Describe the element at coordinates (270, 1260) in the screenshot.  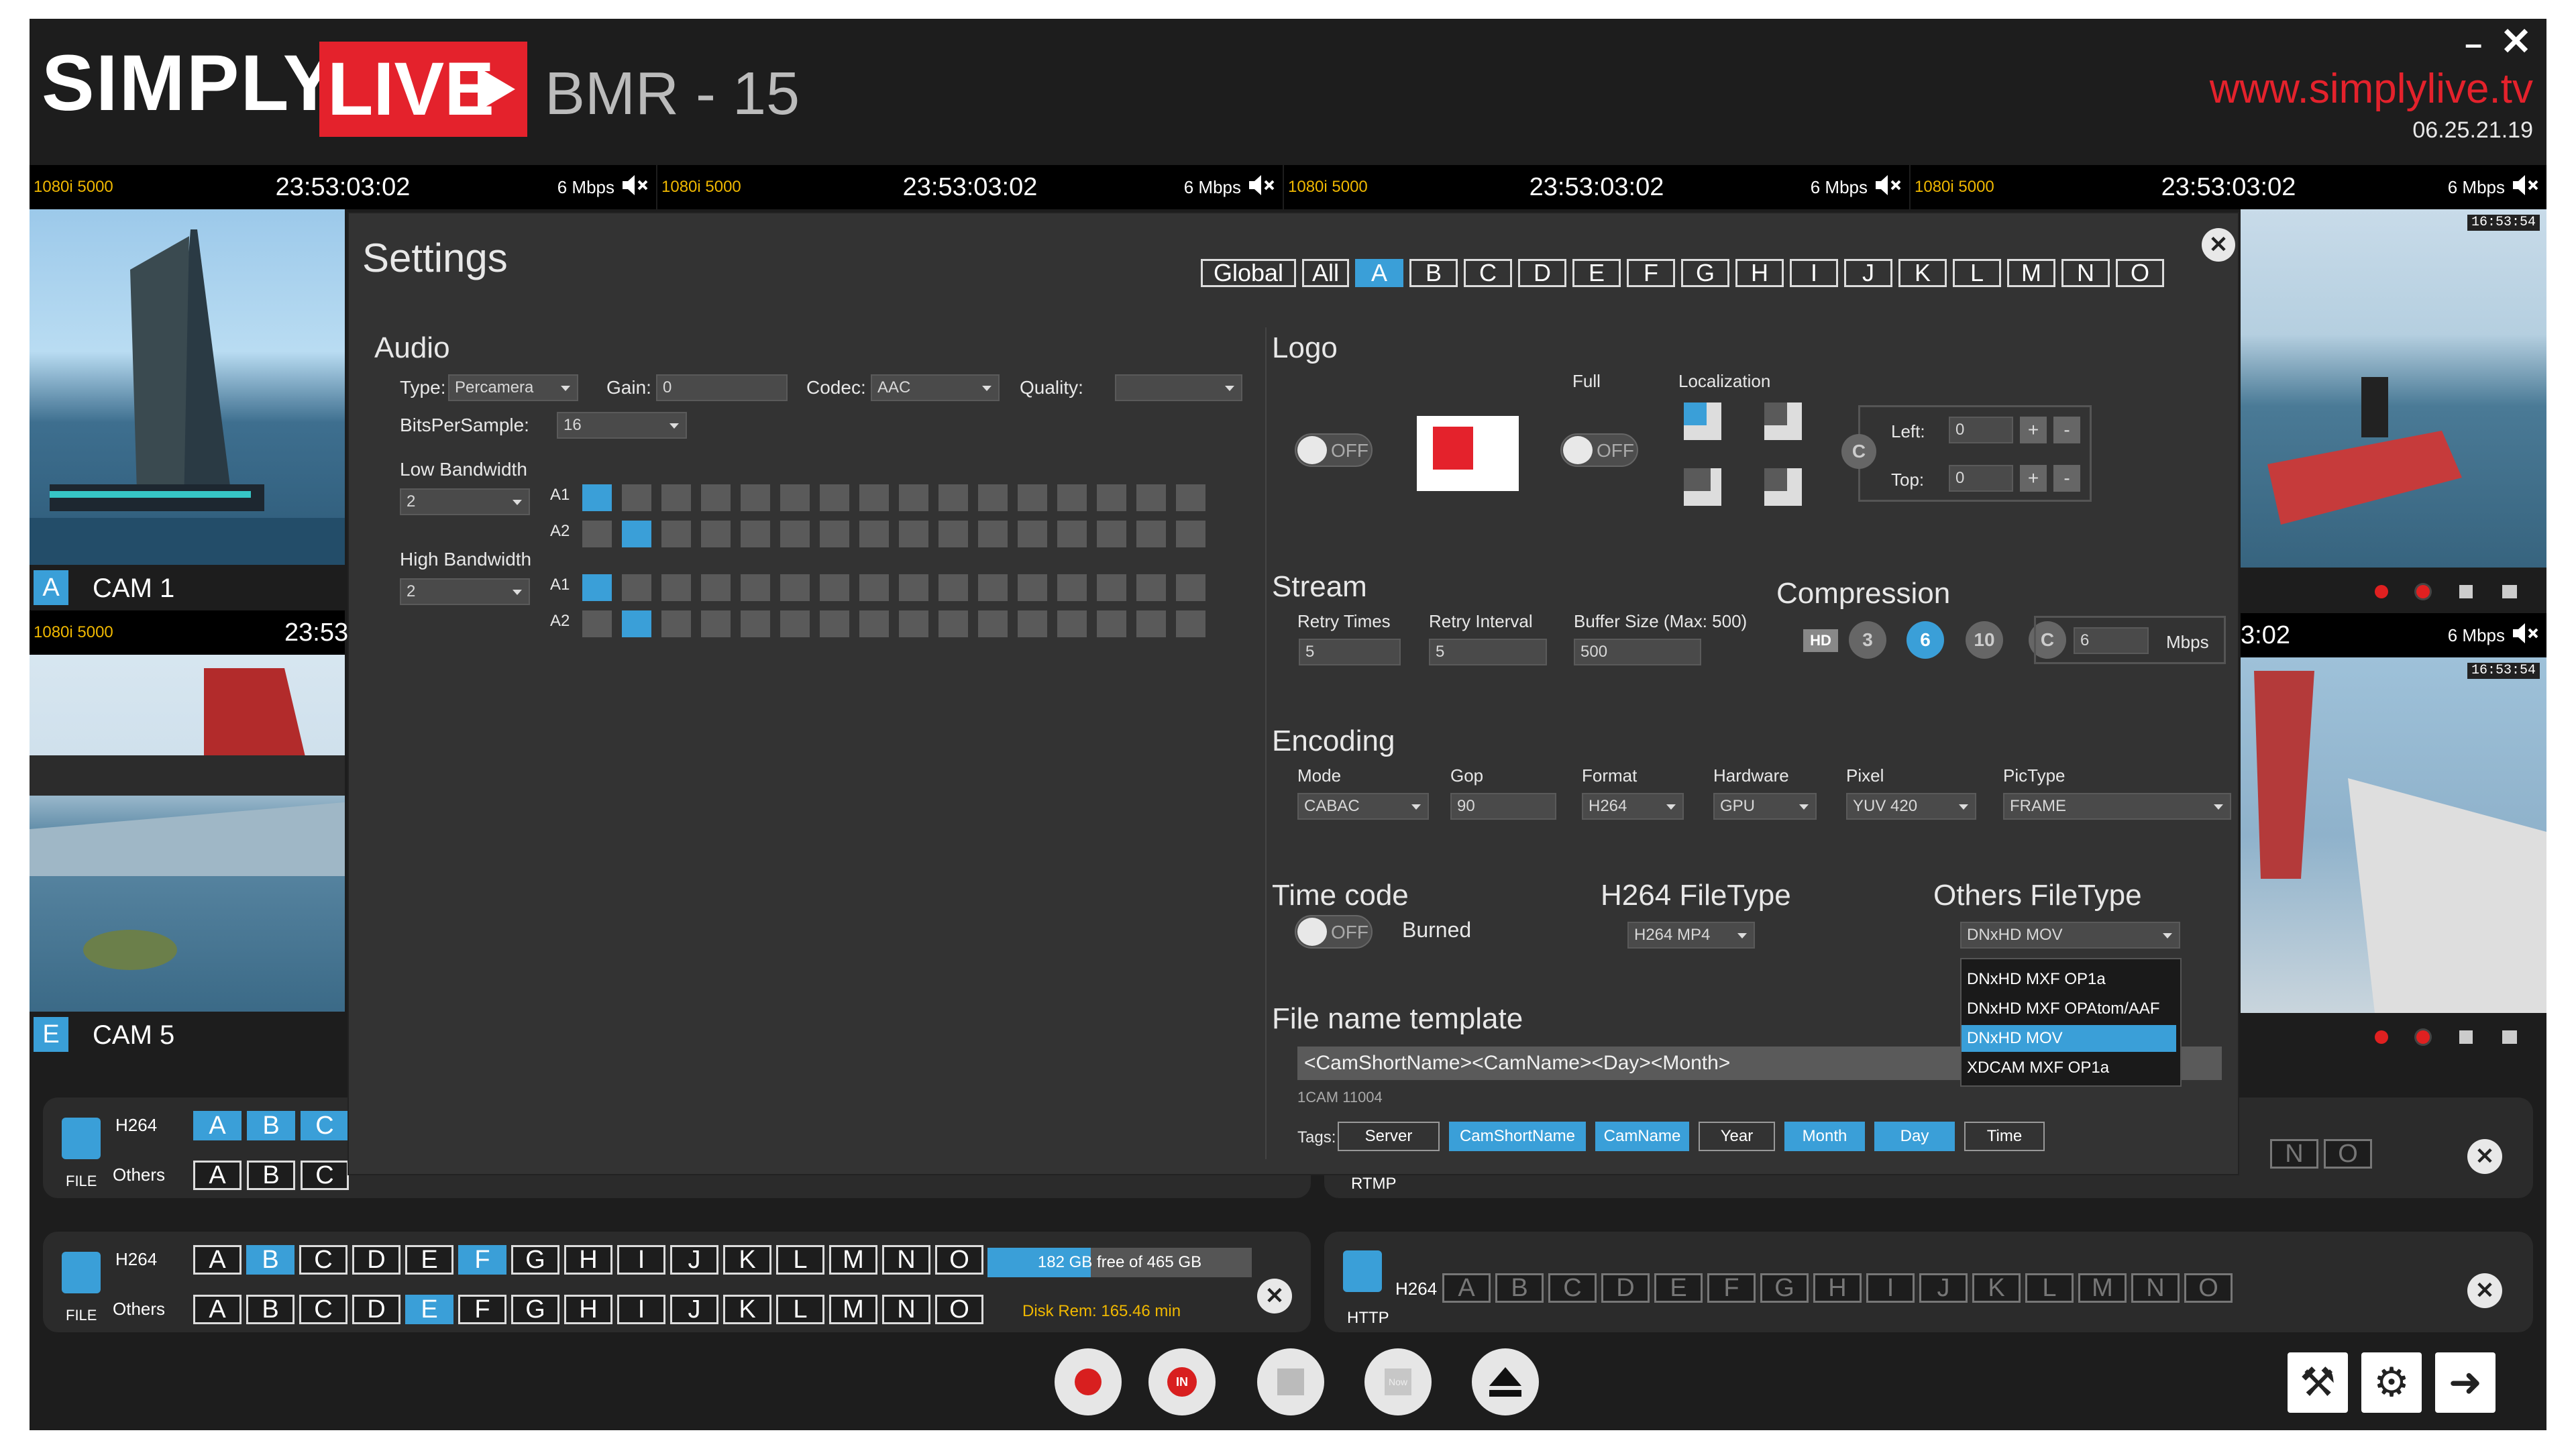
I see `h264-letter-b: B` at that location.